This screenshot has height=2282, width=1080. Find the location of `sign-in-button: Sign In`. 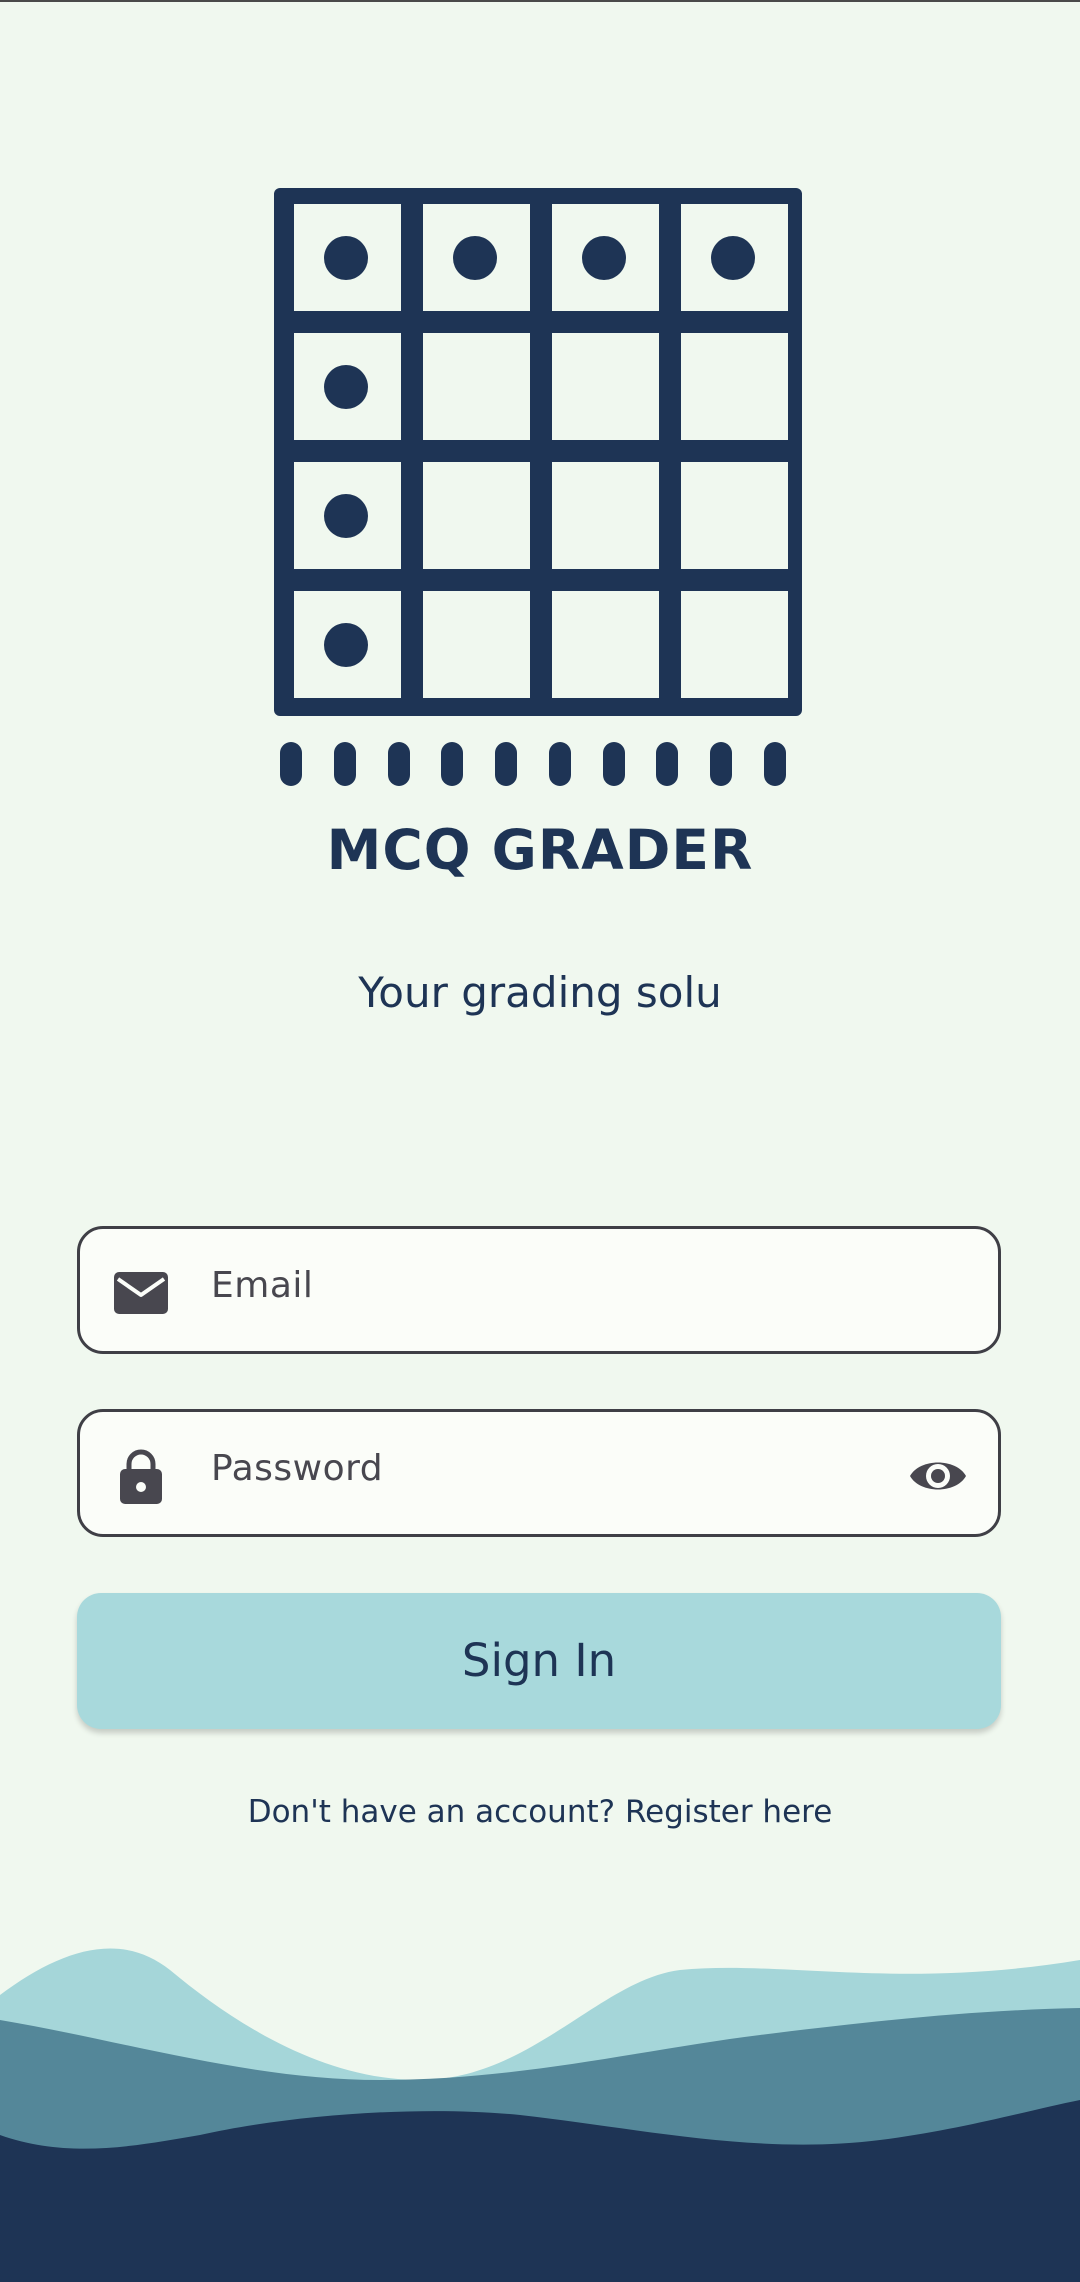

sign-in-button: Sign In is located at coordinates (539, 1661).